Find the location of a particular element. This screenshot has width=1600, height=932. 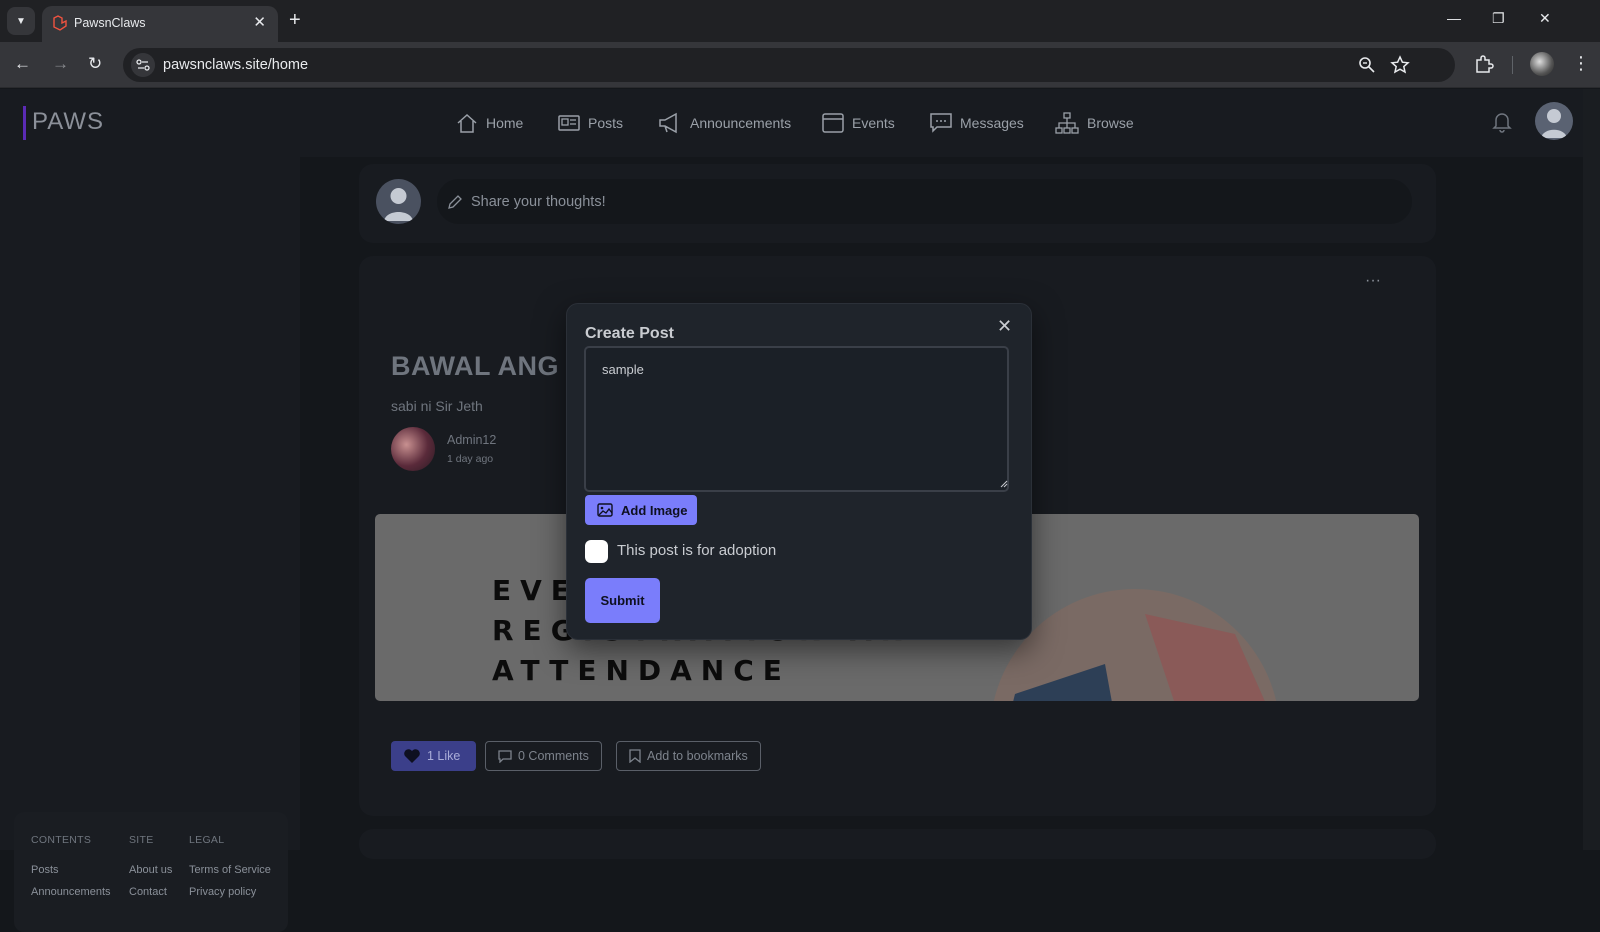

tab-close-icon: ✕ is located at coordinates (259, 22).